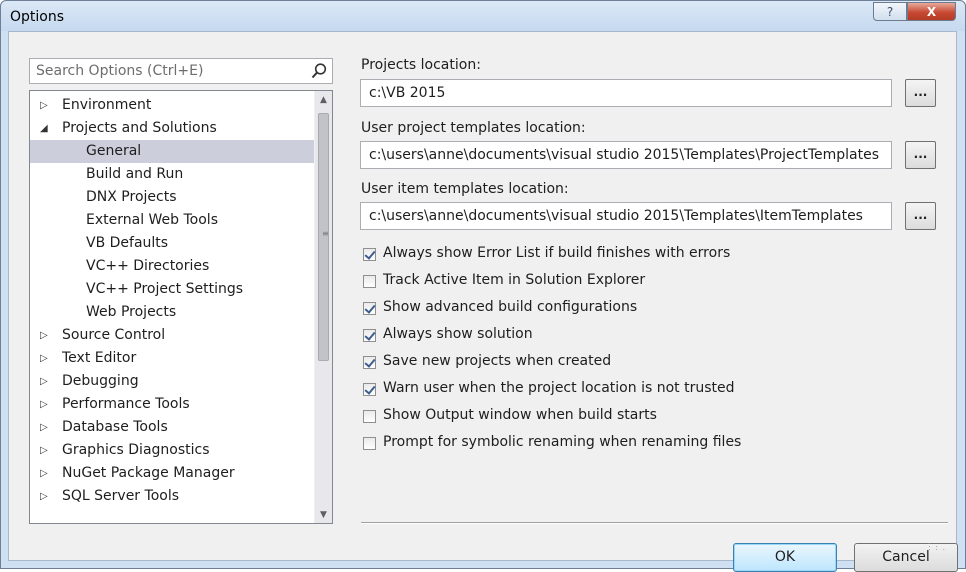 The image size is (966, 572). I want to click on tree-item-label: Projects and Solutions, so click(139, 128).